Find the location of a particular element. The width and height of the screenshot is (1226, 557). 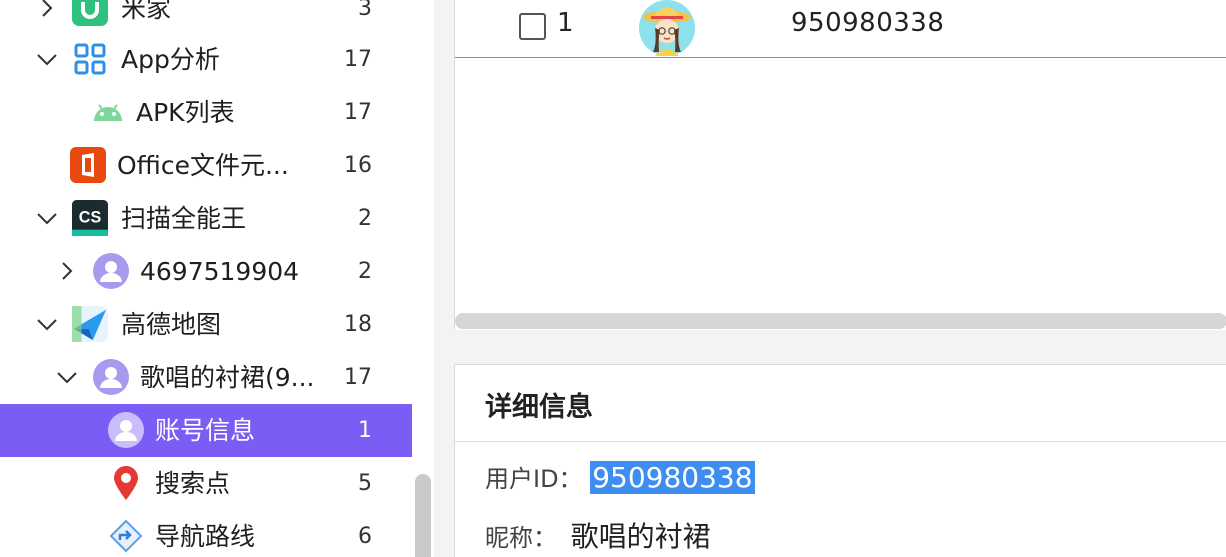

tree-item-amap: 高德地图 18 is located at coordinates (206, 324).